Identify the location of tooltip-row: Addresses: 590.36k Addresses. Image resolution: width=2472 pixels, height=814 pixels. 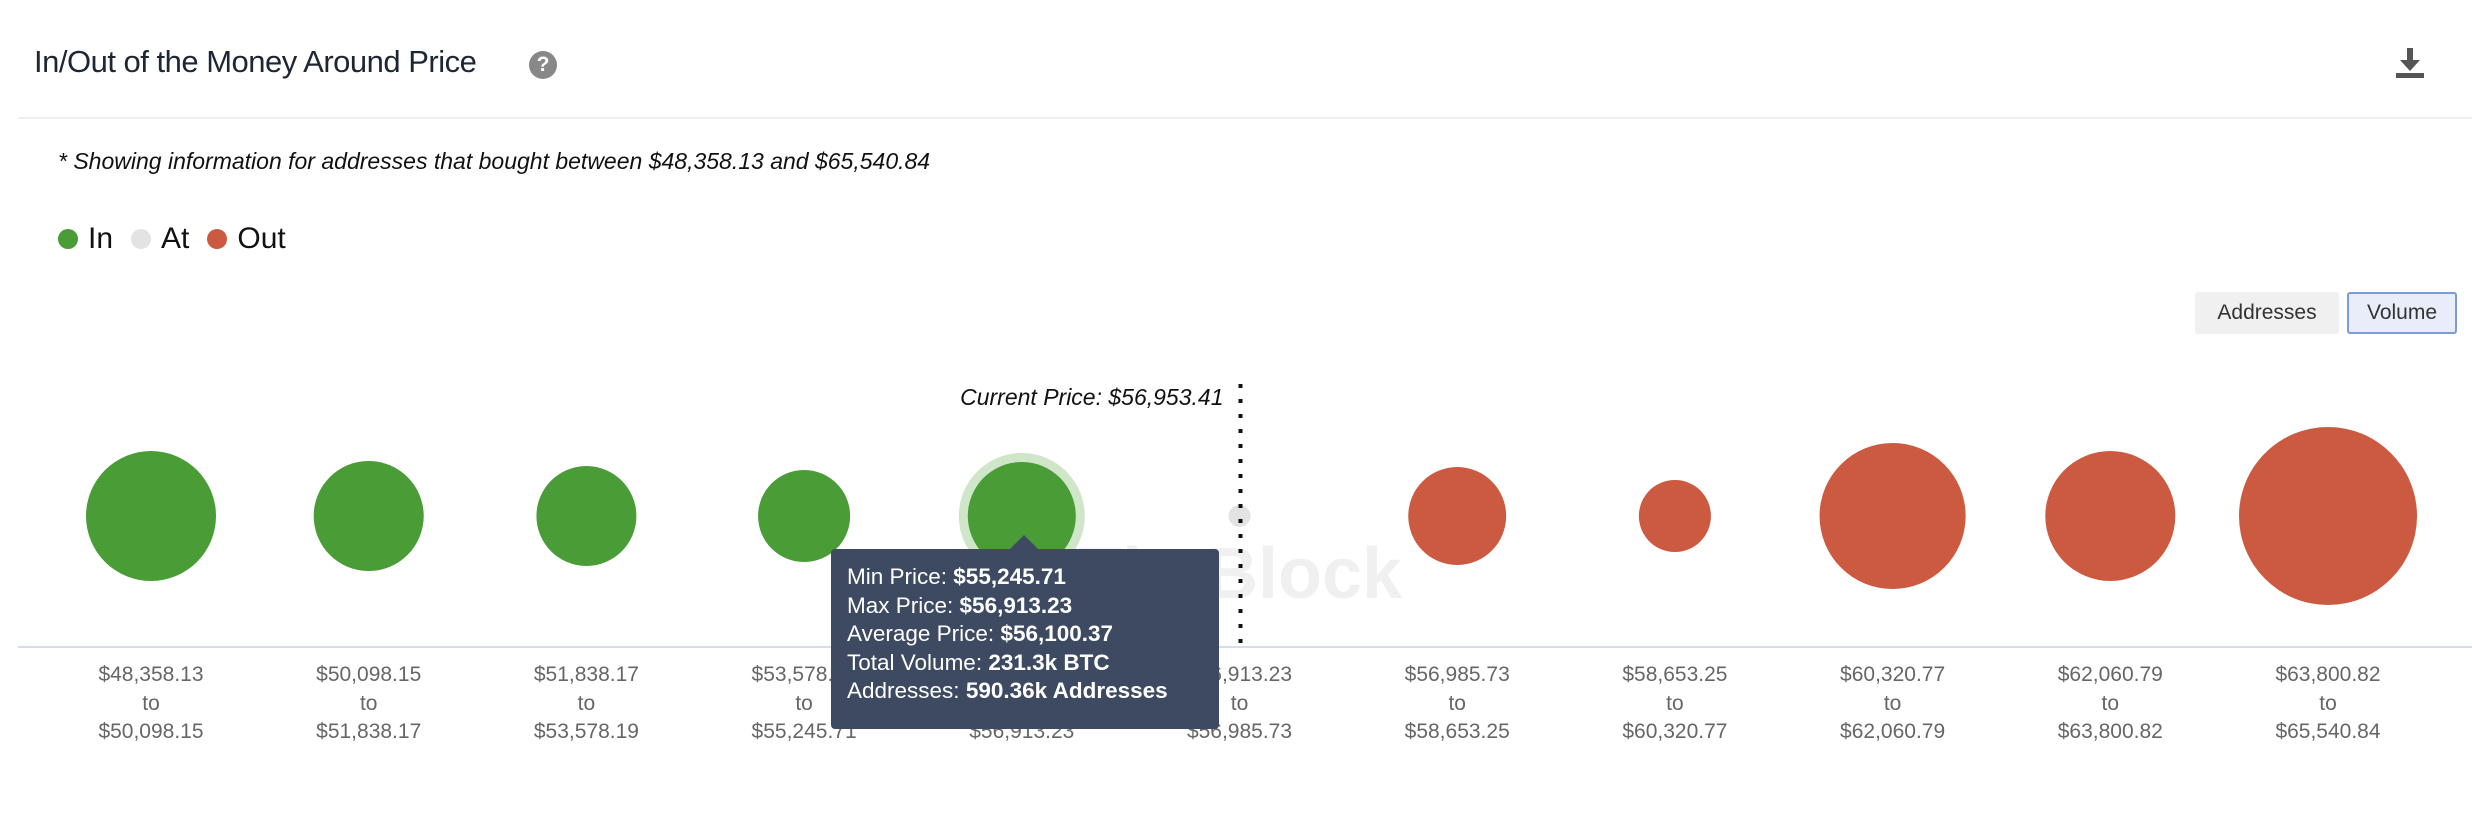
(1007, 690).